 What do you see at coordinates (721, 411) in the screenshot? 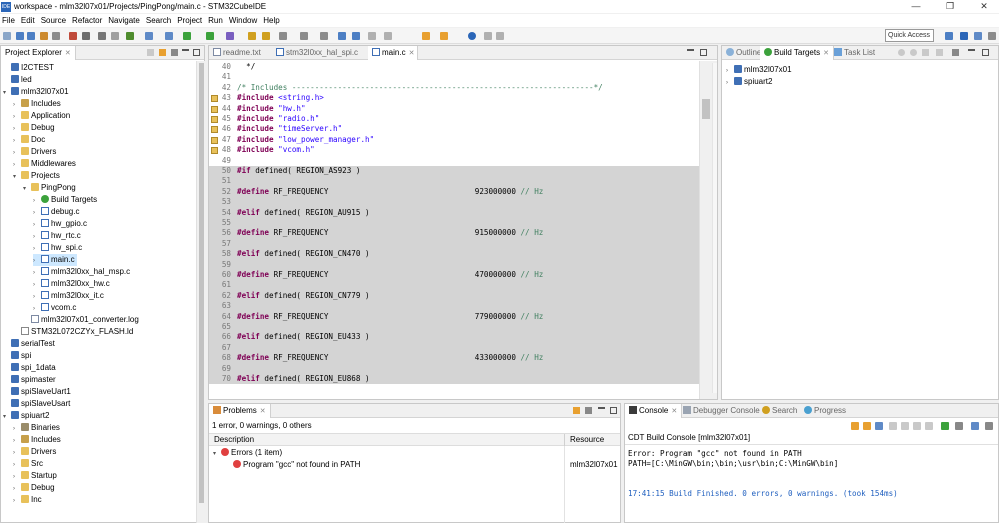
I see `tab-debugger-console: Debugger Console` at bounding box center [721, 411].